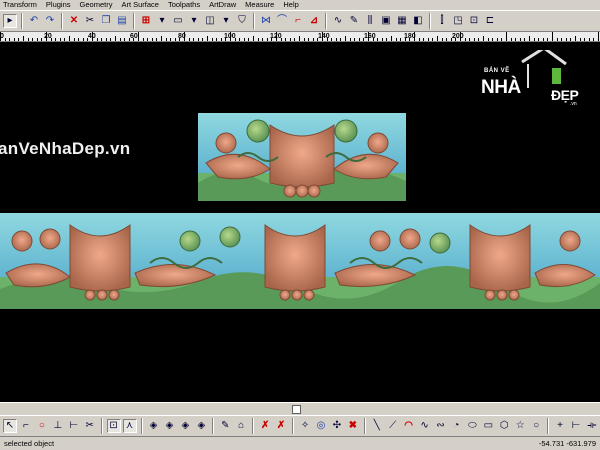  I want to click on grid-icon: ⊞, so click(146, 21).